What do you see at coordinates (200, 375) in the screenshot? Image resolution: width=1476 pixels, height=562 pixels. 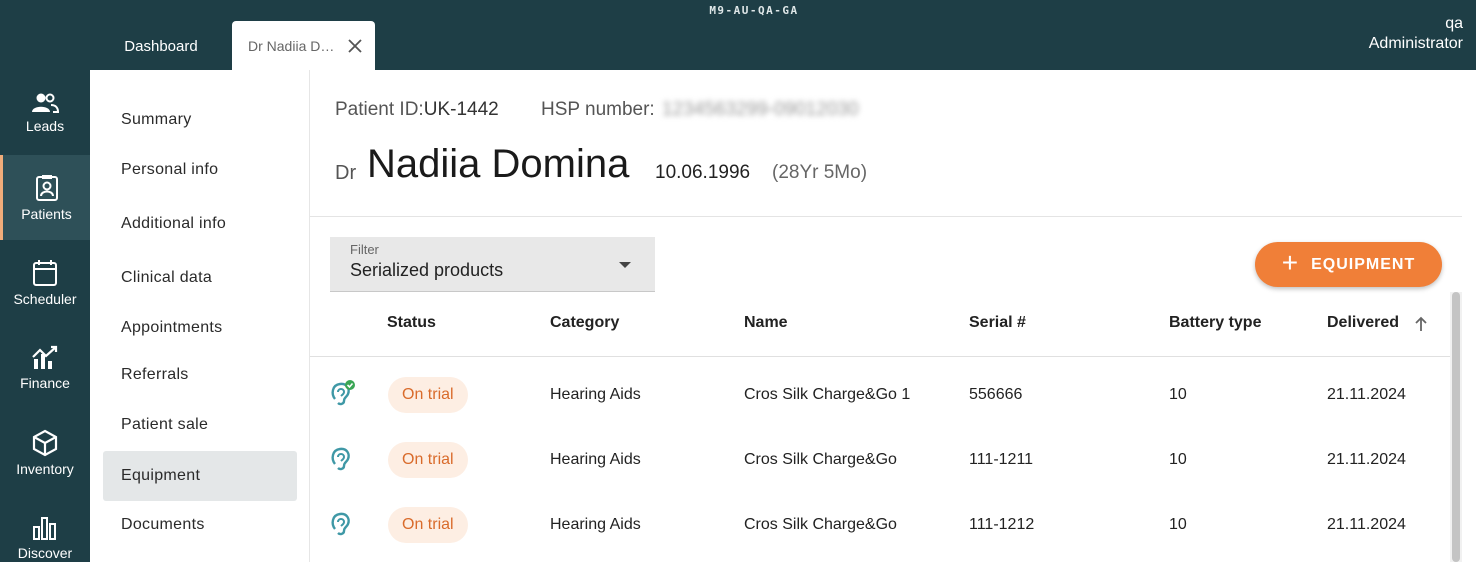 I see `submenu-referrals: Referrals` at bounding box center [200, 375].